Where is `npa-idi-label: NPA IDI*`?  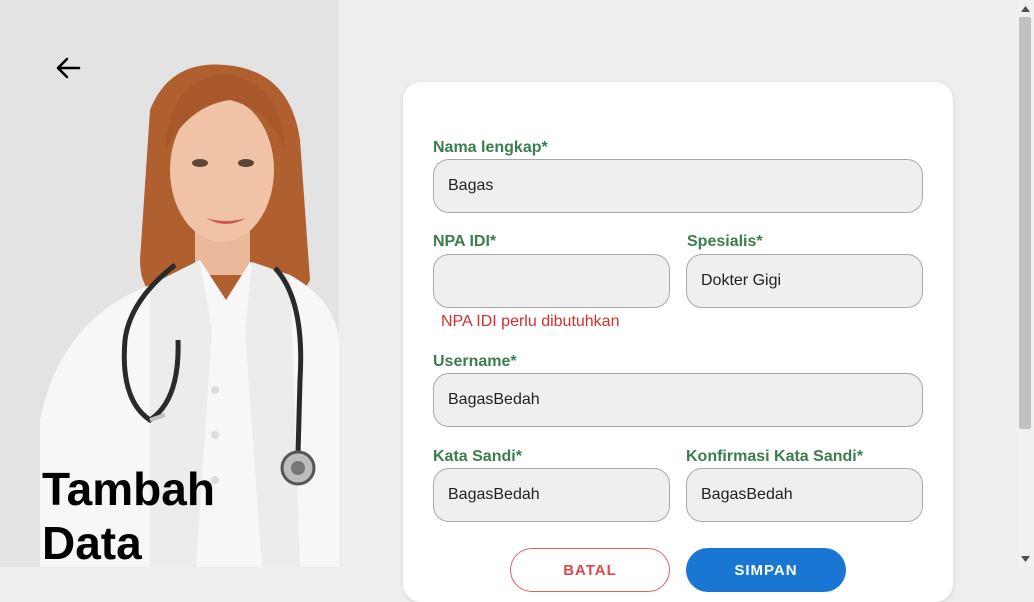
npa-idi-label: NPA IDI* is located at coordinates (465, 241).